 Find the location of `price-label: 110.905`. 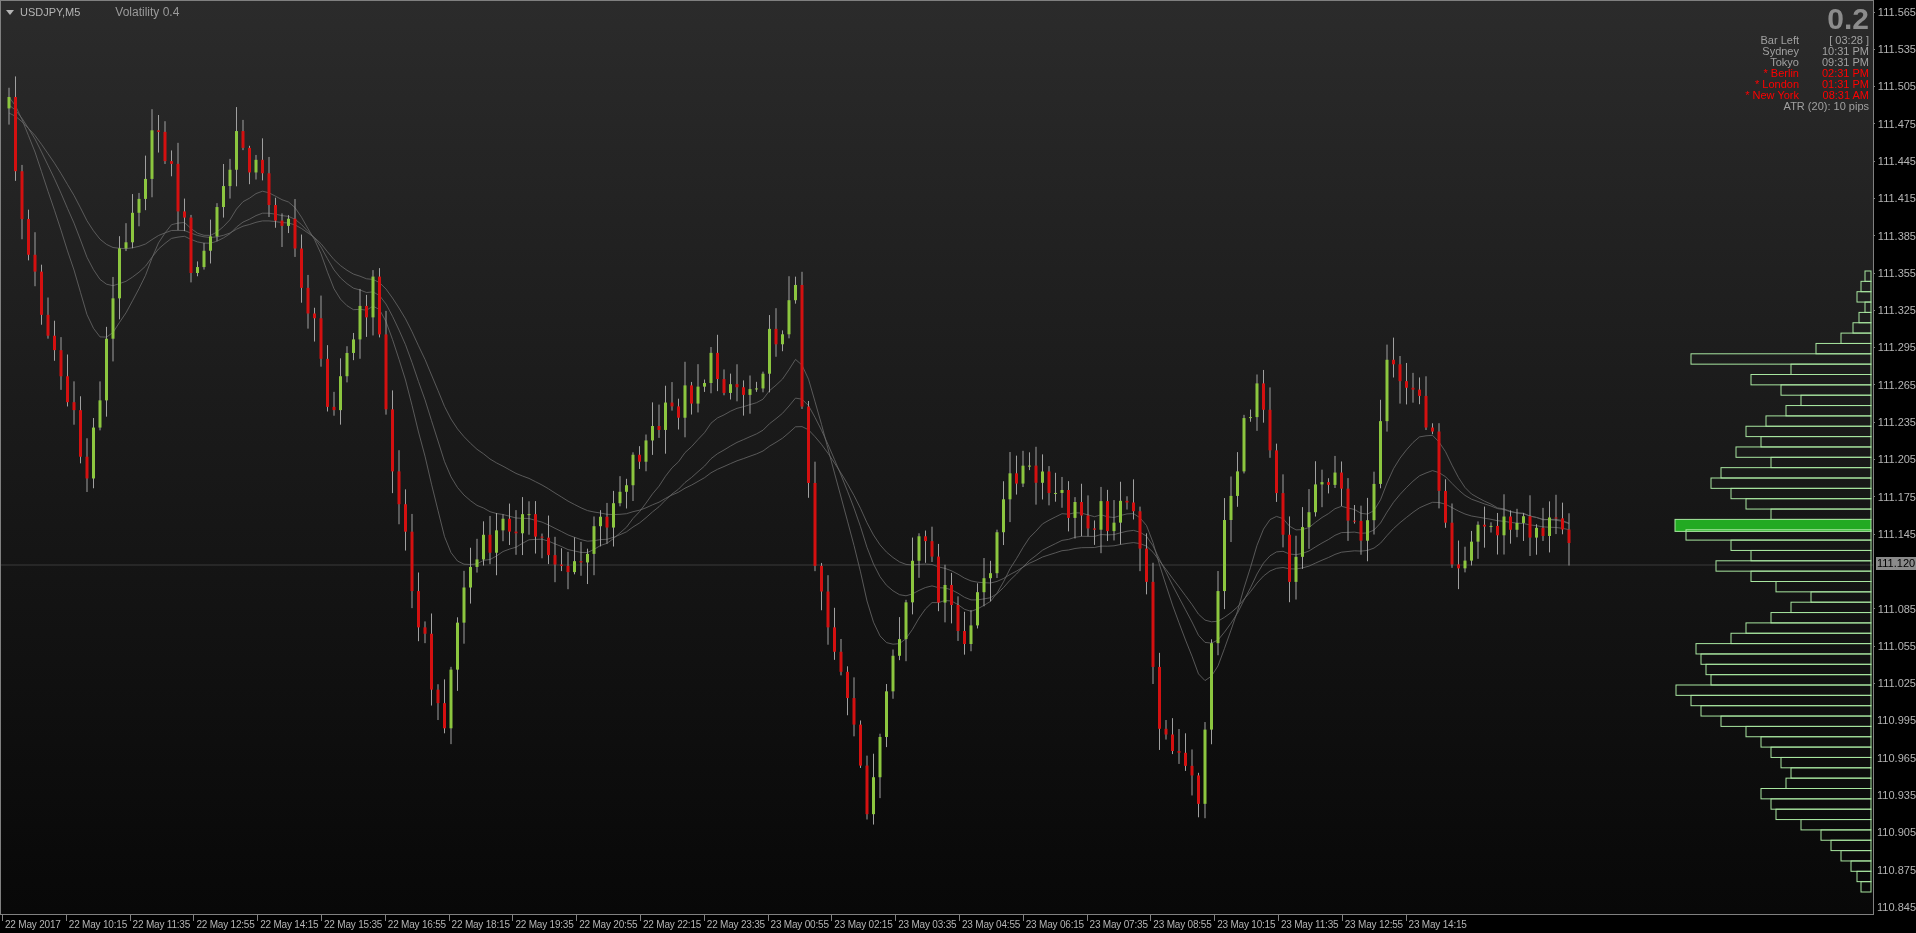

price-label: 110.905 is located at coordinates (1896, 833).